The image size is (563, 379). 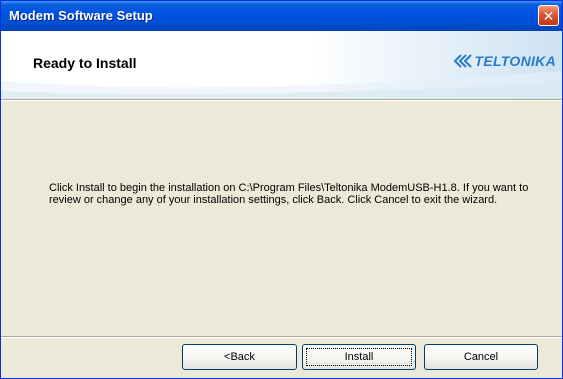 I want to click on title-bar: Modem Software Setup ✕, so click(x=281, y=16).